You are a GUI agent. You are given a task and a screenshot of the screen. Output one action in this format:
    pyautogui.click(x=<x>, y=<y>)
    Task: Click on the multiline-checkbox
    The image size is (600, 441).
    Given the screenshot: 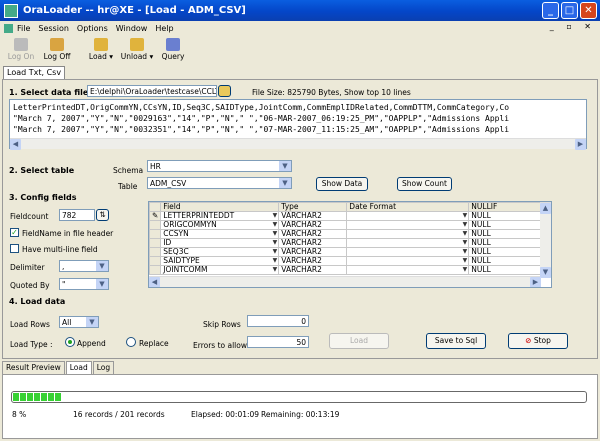 What is the action you would take?
    pyautogui.click(x=14, y=248)
    